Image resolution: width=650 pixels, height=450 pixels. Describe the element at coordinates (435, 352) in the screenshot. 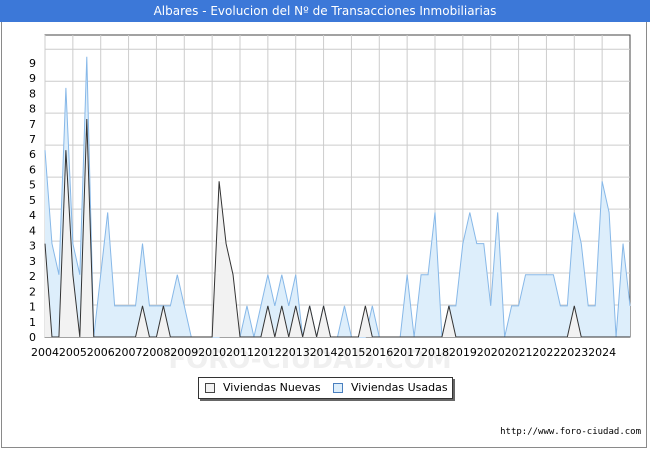

I see `x-tick-label: 2018` at that location.